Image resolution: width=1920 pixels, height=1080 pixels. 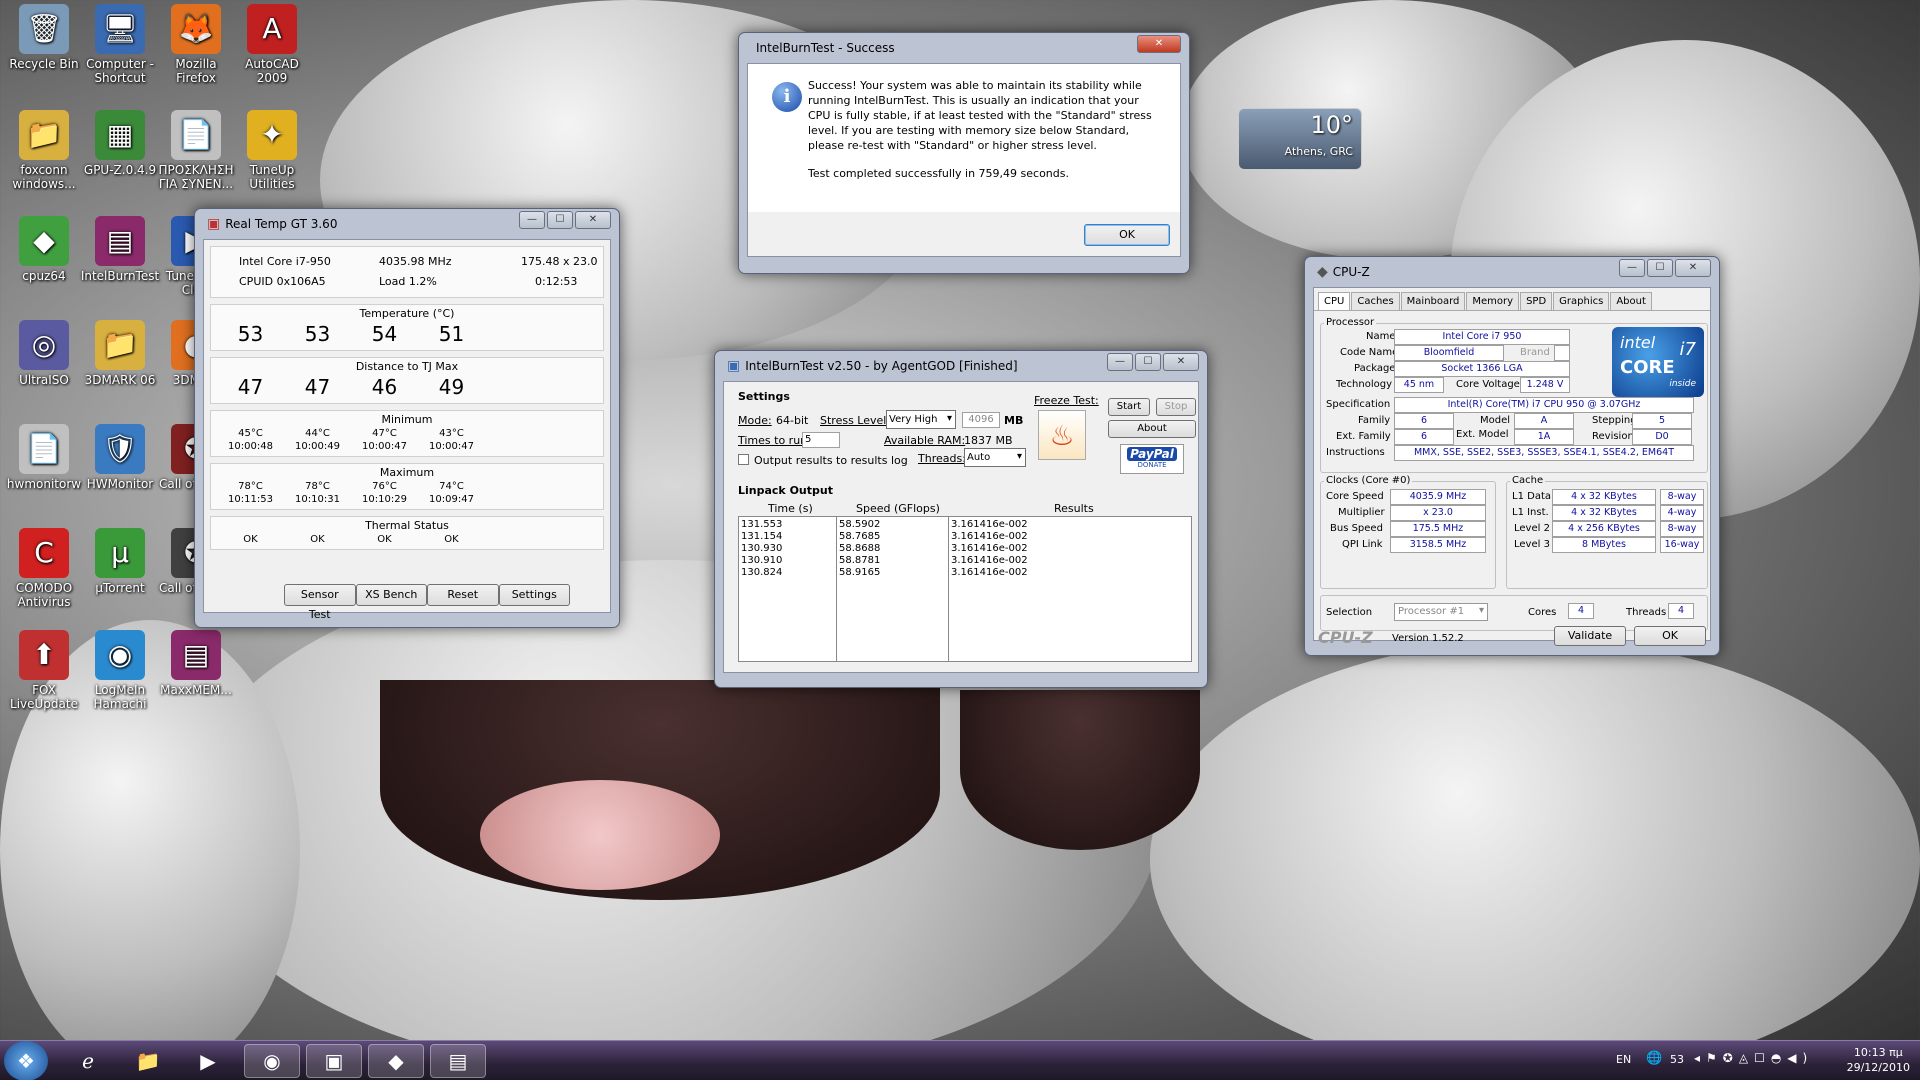 What do you see at coordinates (743, 459) in the screenshot?
I see `log-checkbox` at bounding box center [743, 459].